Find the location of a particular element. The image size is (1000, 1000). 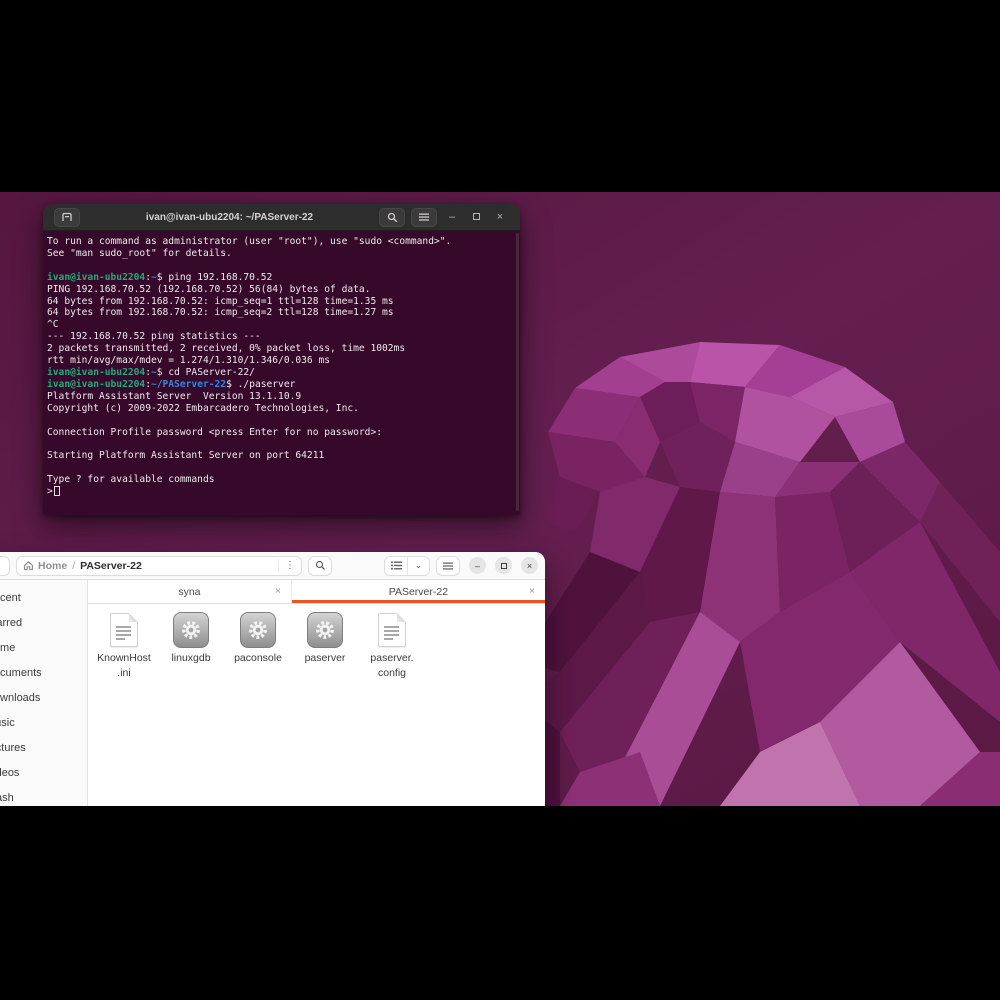

terminal-cursor is located at coordinates (56, 491).